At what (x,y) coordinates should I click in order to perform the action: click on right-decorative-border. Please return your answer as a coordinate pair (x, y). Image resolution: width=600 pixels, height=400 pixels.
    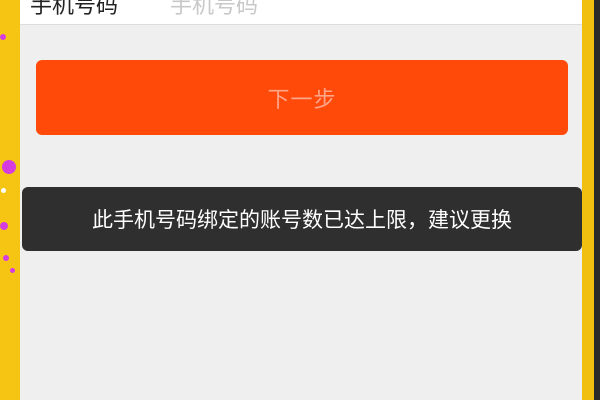
    Looking at the image, I should click on (591, 200).